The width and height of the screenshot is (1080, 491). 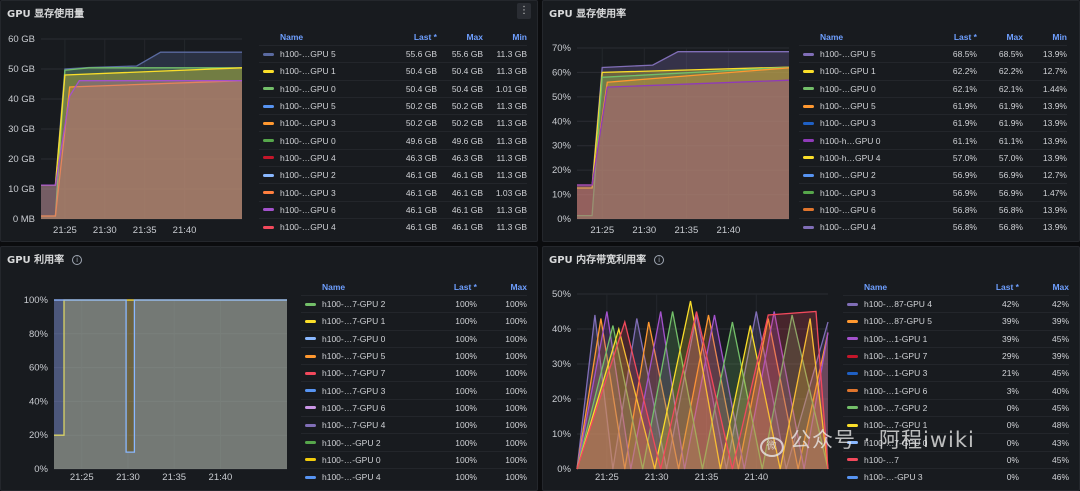 I want to click on legend-row: h100-…-GPU 2 100% 100%, so click(x=414, y=441).